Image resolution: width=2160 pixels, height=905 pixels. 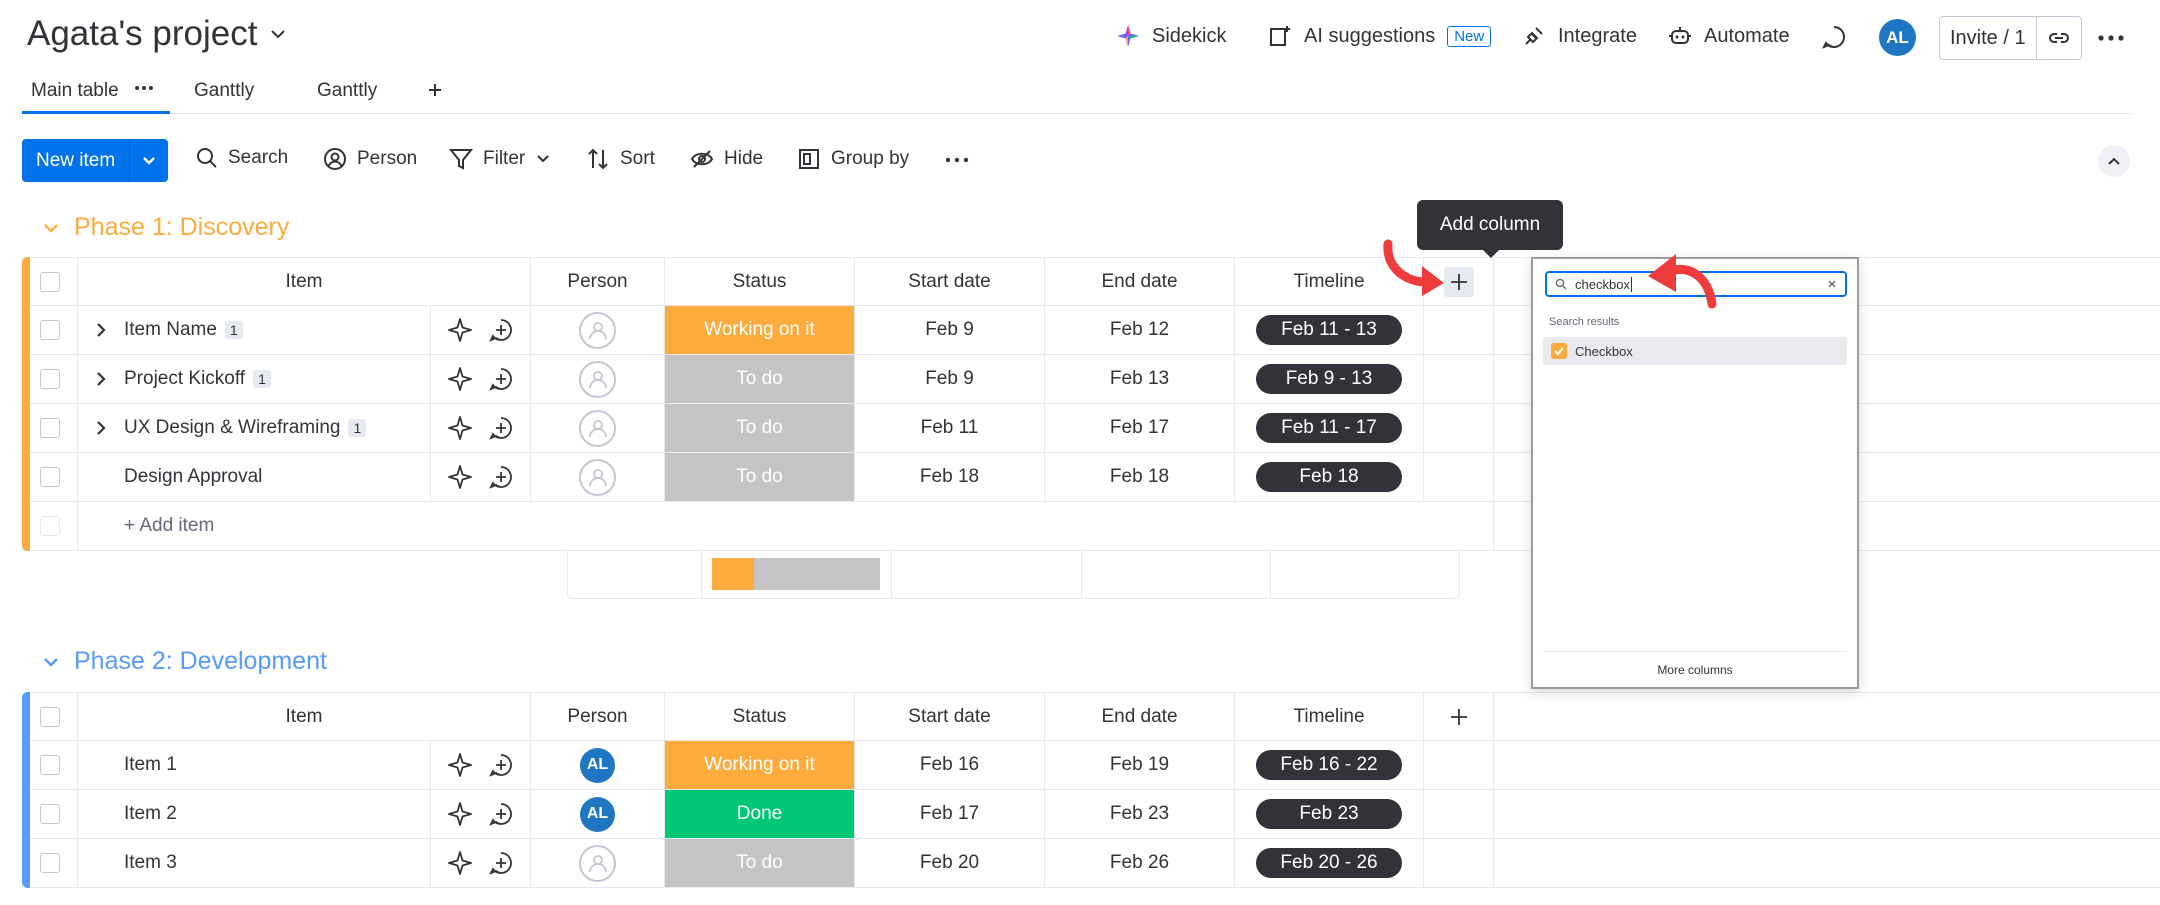 What do you see at coordinates (232, 428) in the screenshot?
I see `item-name: UX Design & Wireframing` at bounding box center [232, 428].